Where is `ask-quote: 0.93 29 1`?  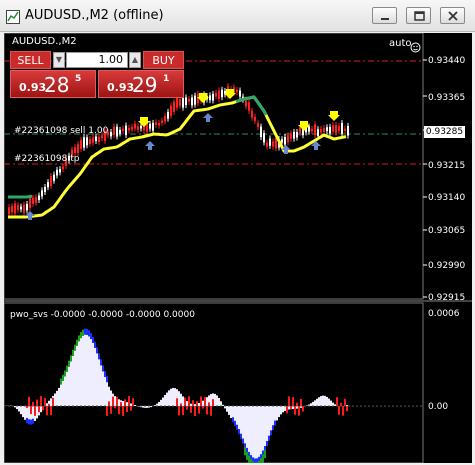
ask-quote: 0.93 29 1 is located at coordinates (141, 84).